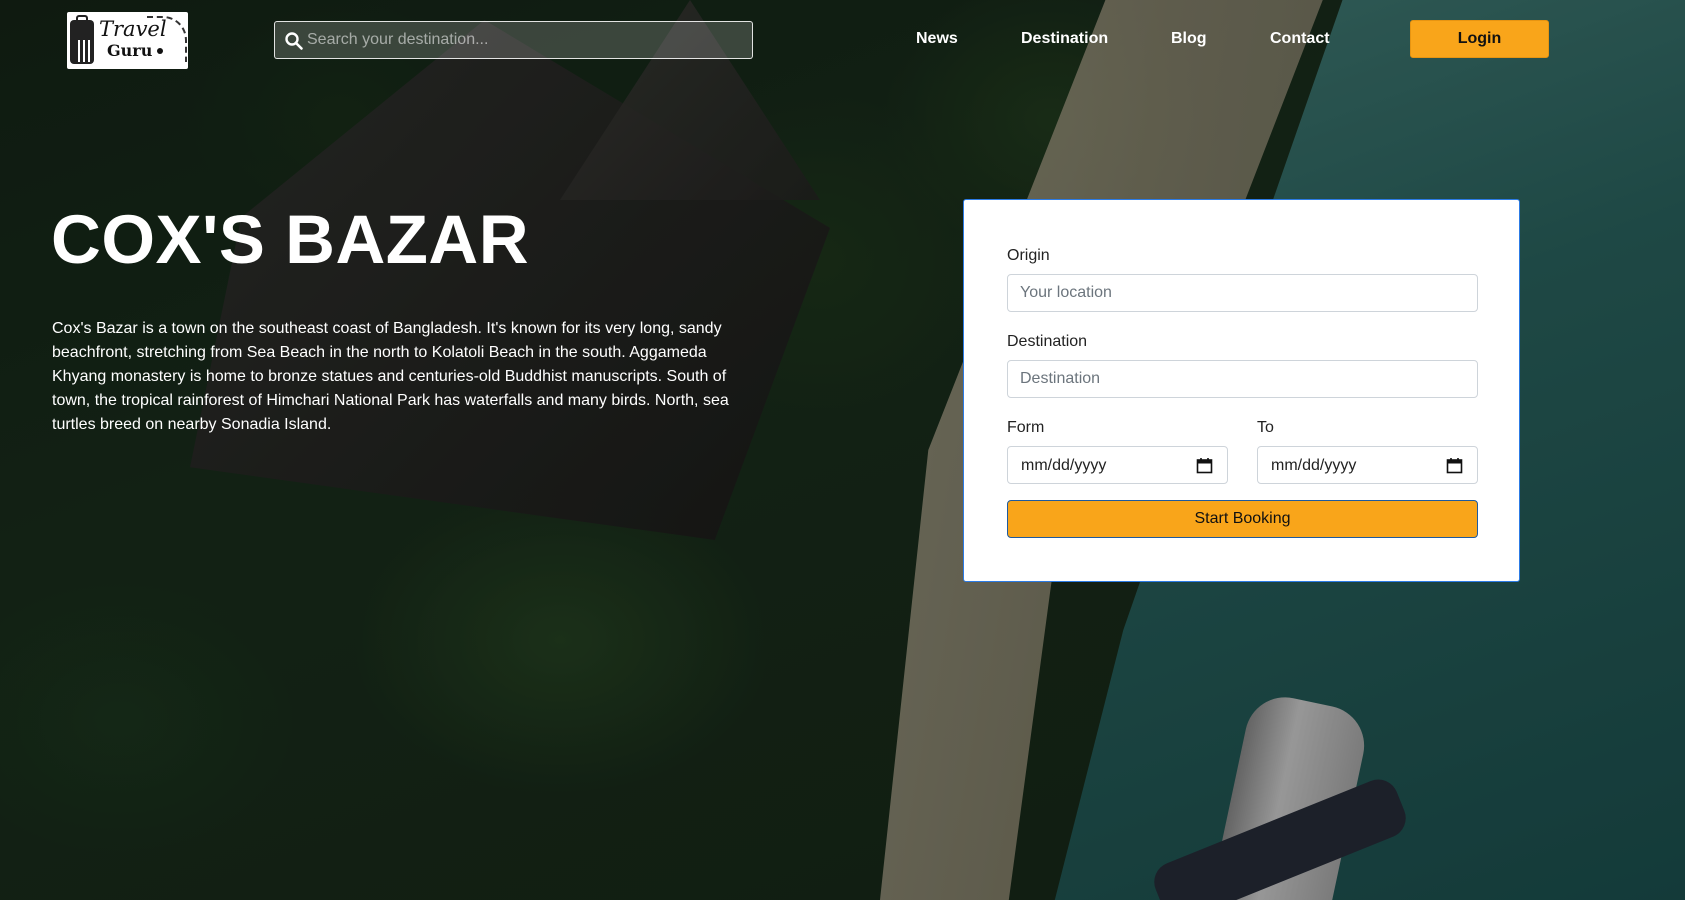 The width and height of the screenshot is (1685, 900). I want to click on nav-link-news: News, so click(937, 39).